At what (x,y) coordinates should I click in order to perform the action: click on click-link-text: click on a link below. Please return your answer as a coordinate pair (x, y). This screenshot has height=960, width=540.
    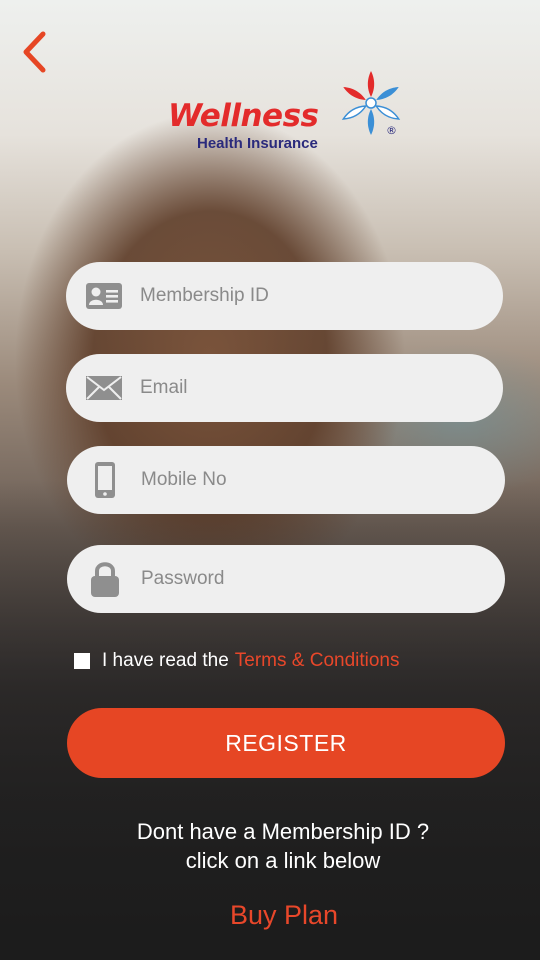
    Looking at the image, I should click on (283, 860).